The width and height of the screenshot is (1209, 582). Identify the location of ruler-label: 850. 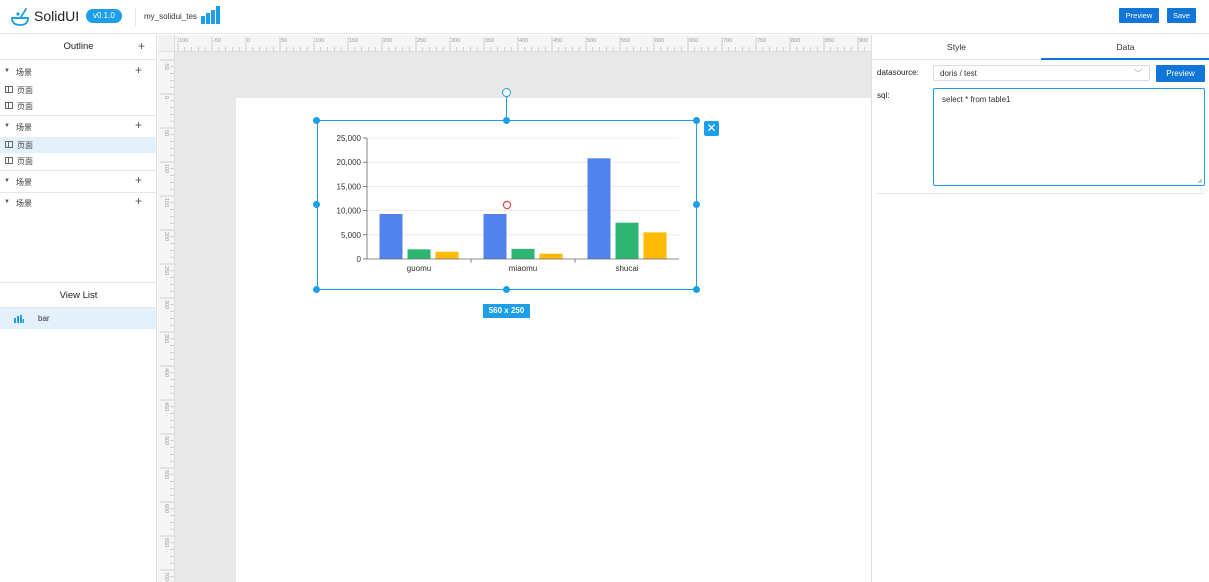
(829, 41).